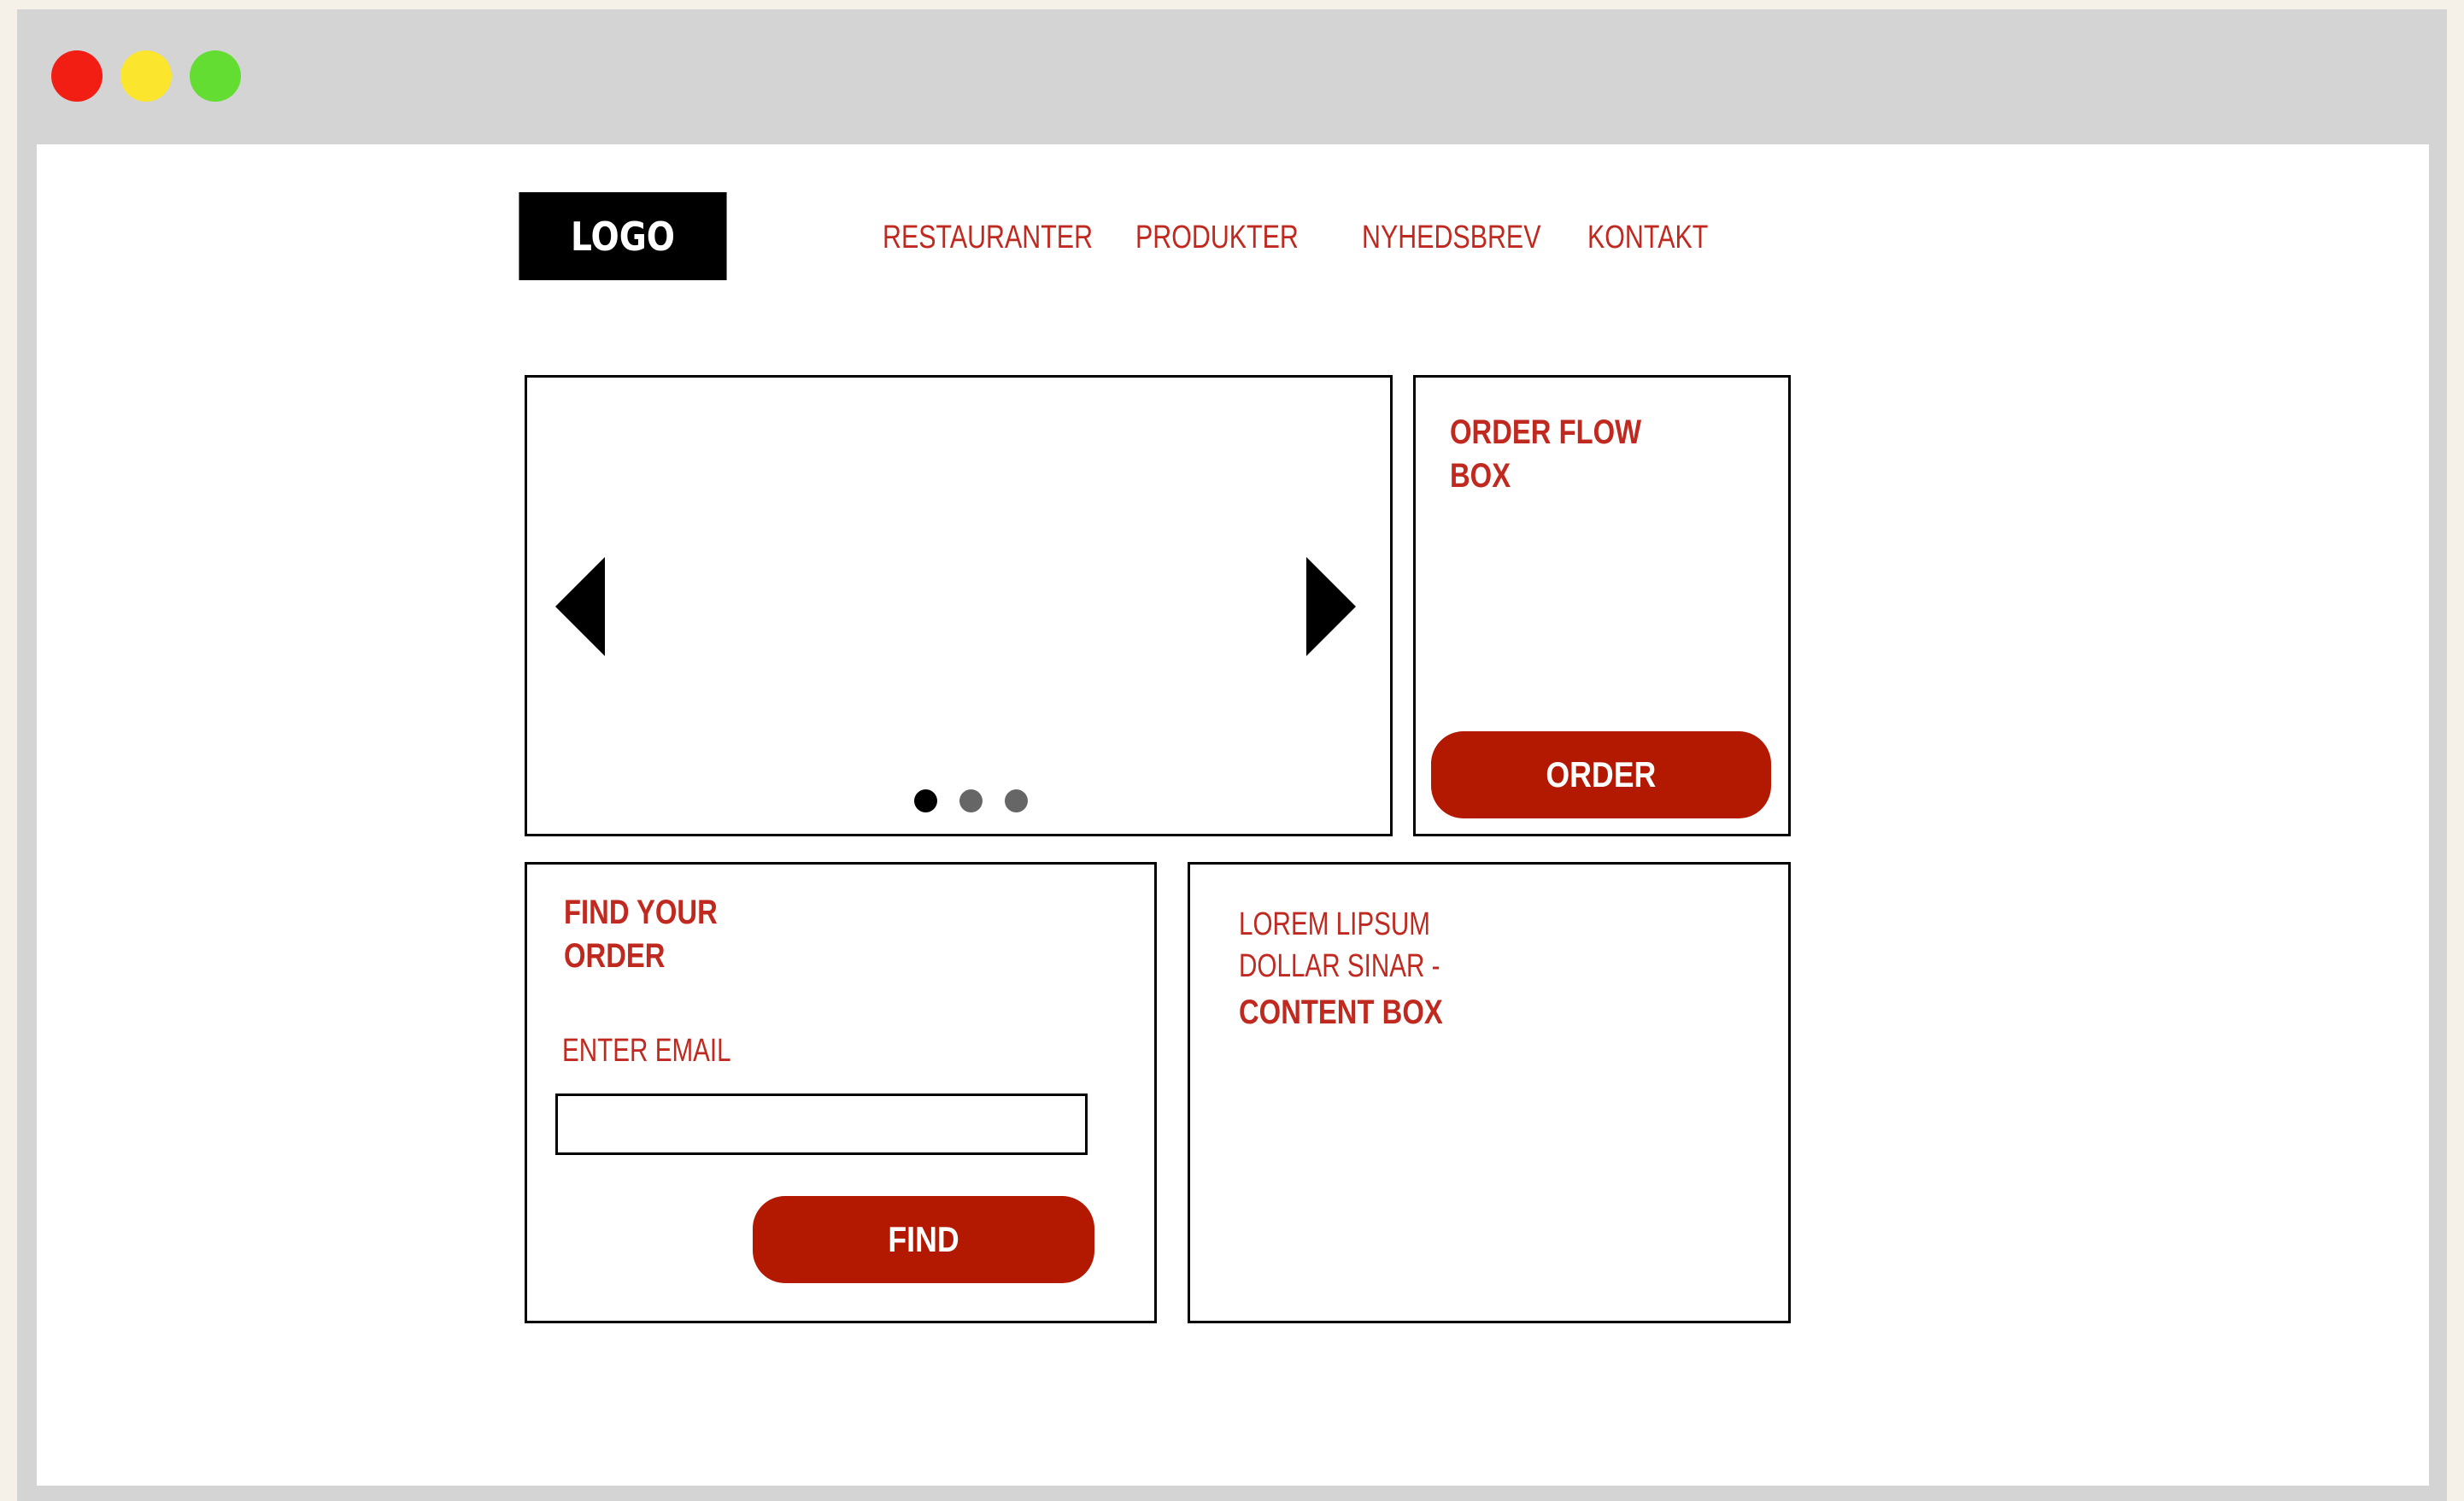  What do you see at coordinates (821, 1124) in the screenshot?
I see `email-input` at bounding box center [821, 1124].